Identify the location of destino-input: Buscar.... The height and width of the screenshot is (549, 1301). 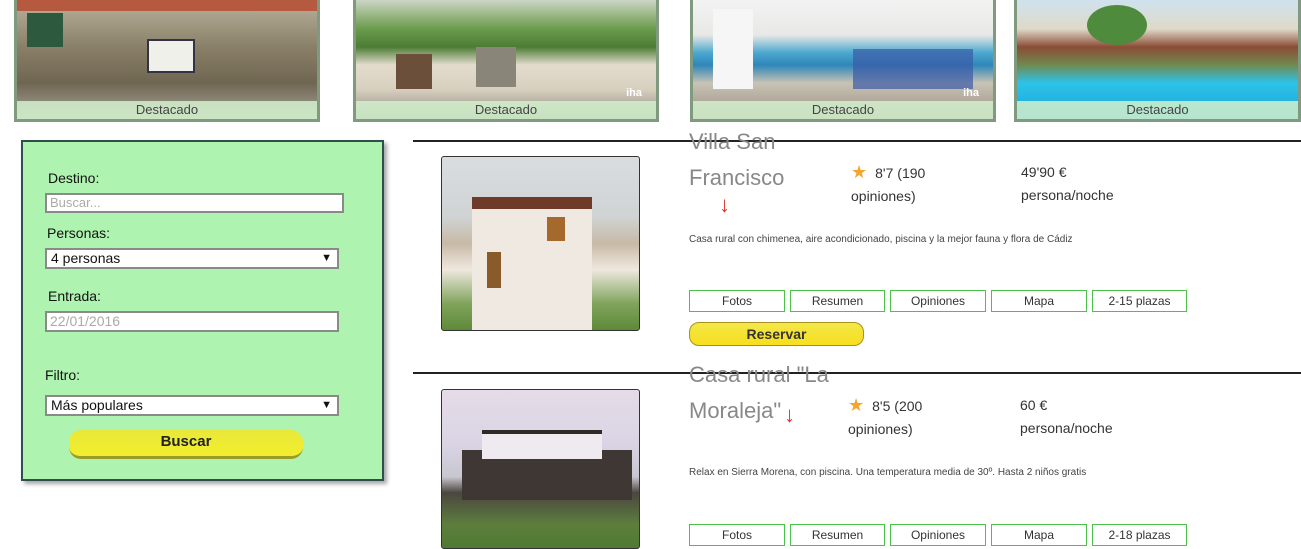
(194, 203).